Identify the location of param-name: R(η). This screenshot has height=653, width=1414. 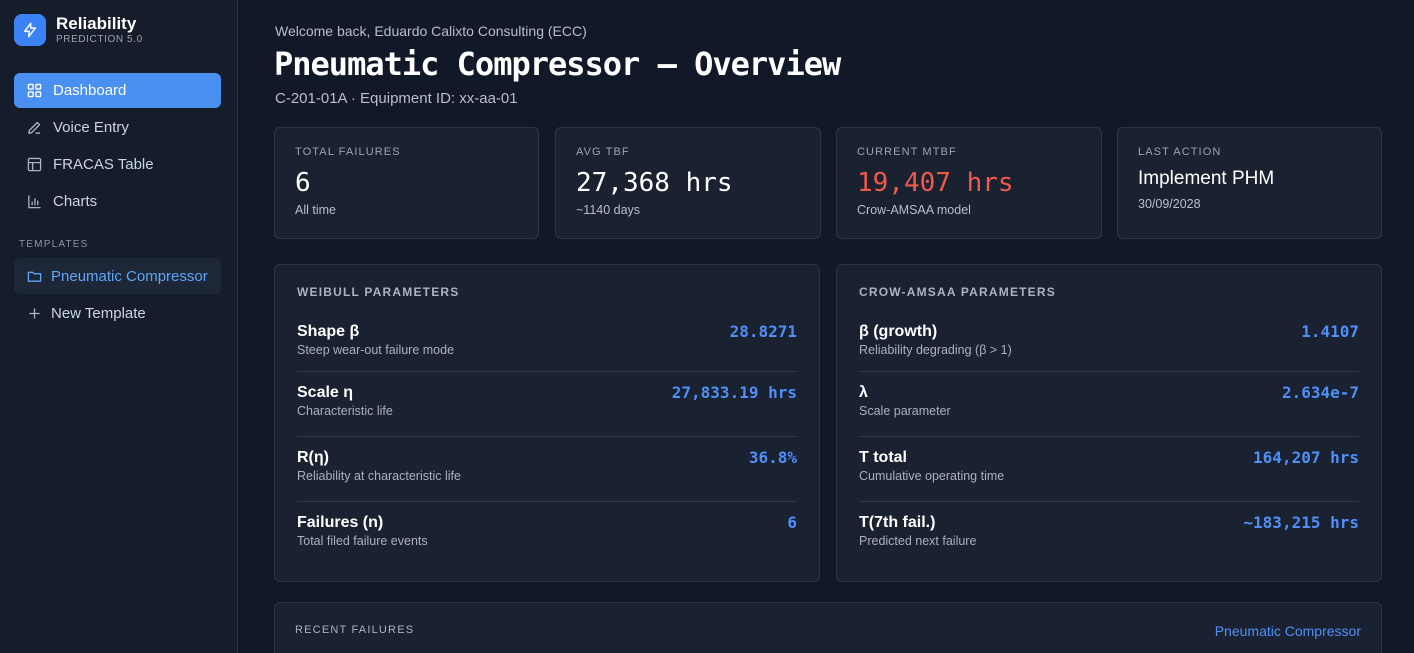
(313, 457).